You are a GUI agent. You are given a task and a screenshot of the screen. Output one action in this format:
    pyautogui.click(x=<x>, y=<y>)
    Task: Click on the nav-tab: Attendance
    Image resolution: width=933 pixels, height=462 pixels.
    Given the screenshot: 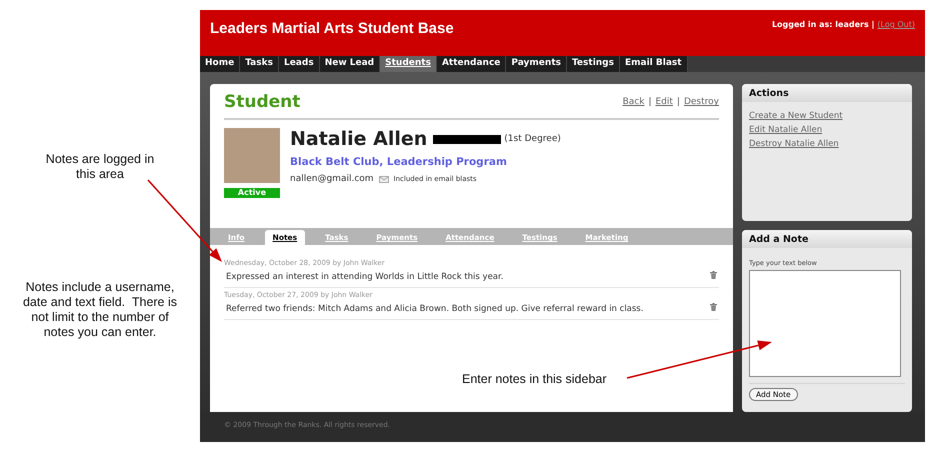 What is the action you would take?
    pyautogui.click(x=471, y=64)
    